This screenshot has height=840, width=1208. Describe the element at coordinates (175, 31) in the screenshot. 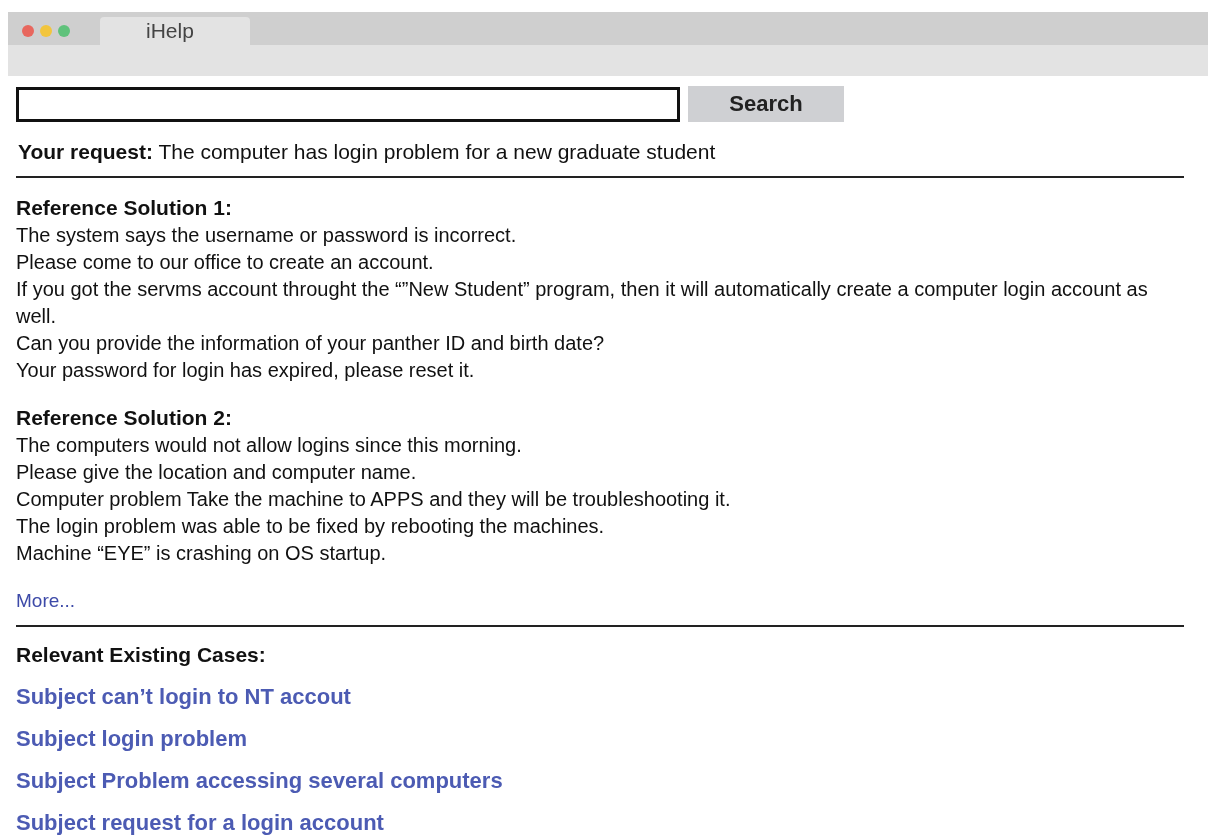

I see `browser-tab: iHelp` at that location.